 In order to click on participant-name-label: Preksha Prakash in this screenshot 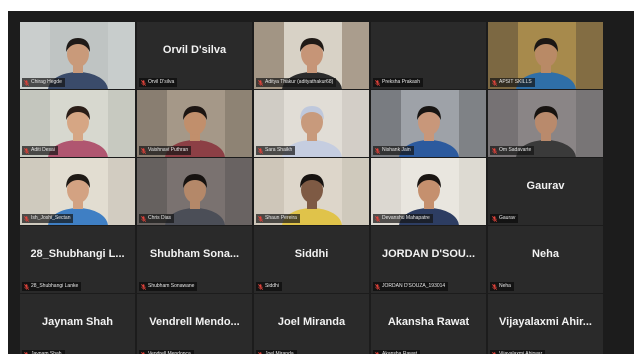, I will do `click(398, 82)`.